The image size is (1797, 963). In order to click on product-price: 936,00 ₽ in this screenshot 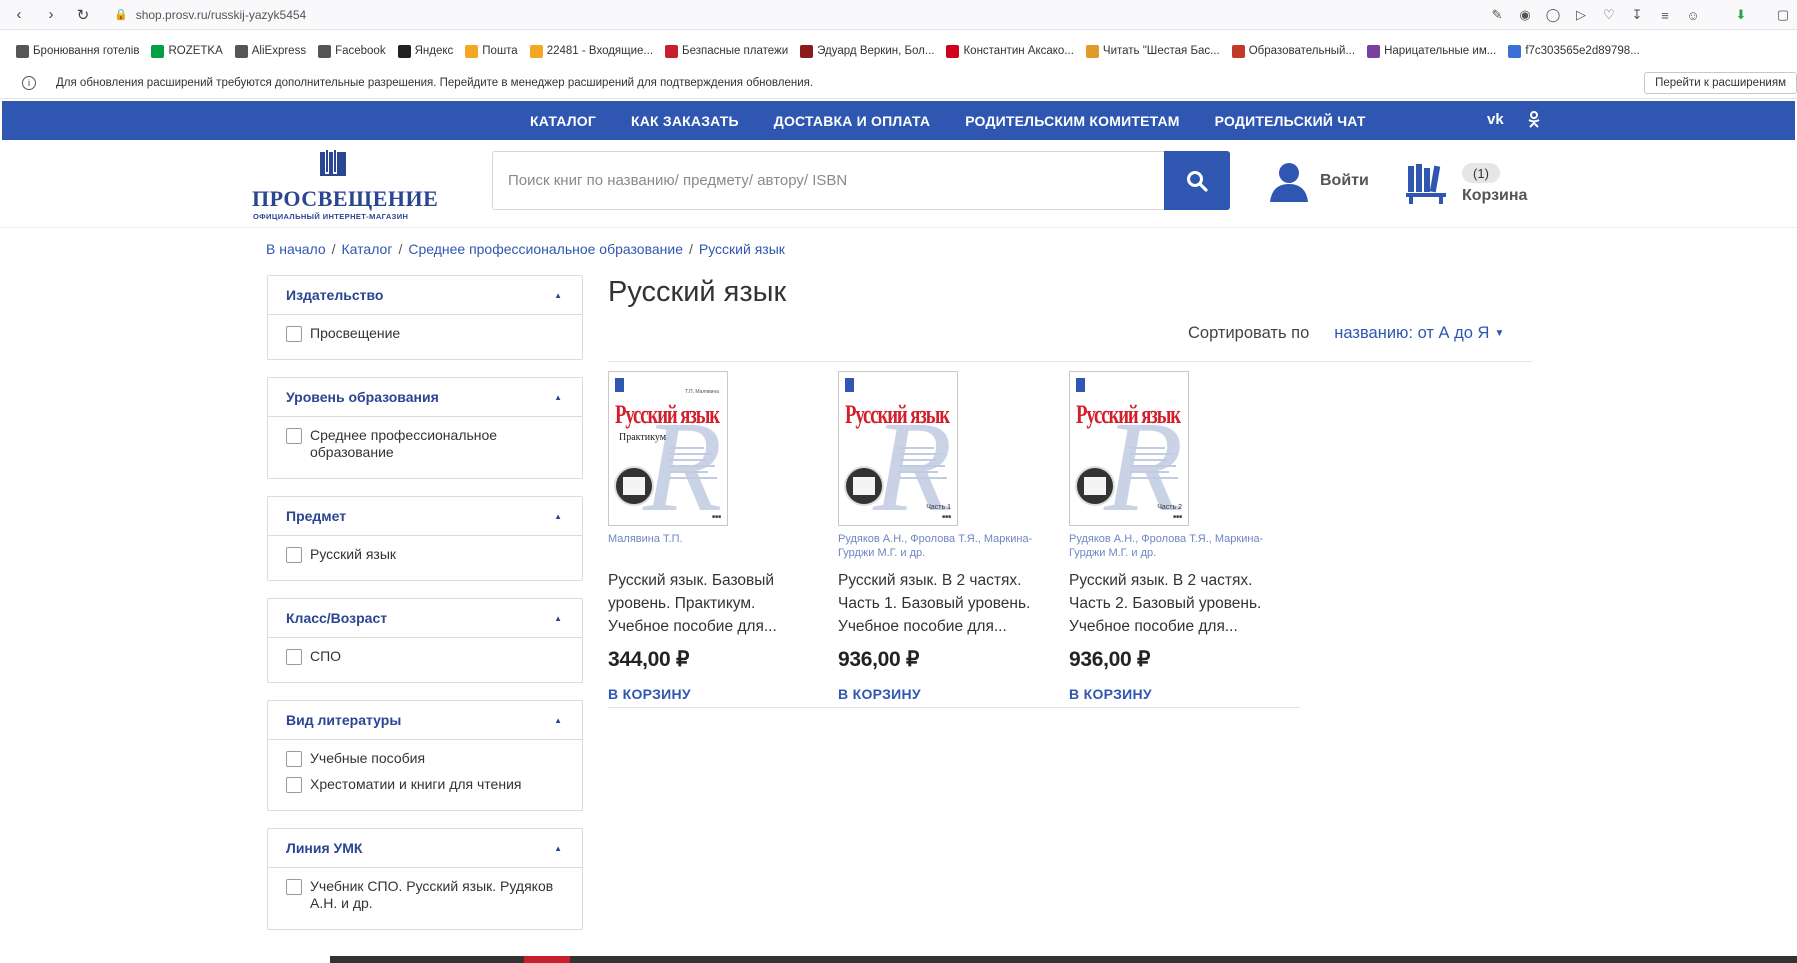, I will do `click(1110, 659)`.